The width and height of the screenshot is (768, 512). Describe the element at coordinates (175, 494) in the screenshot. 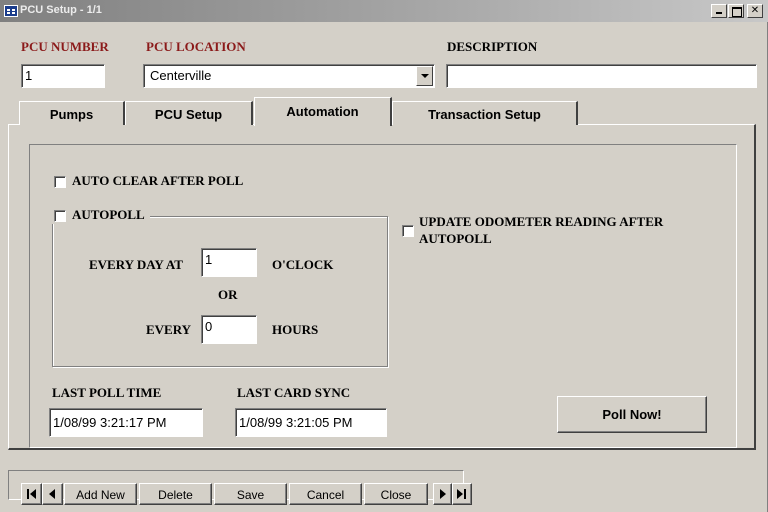

I see `delete-button: Delete` at that location.